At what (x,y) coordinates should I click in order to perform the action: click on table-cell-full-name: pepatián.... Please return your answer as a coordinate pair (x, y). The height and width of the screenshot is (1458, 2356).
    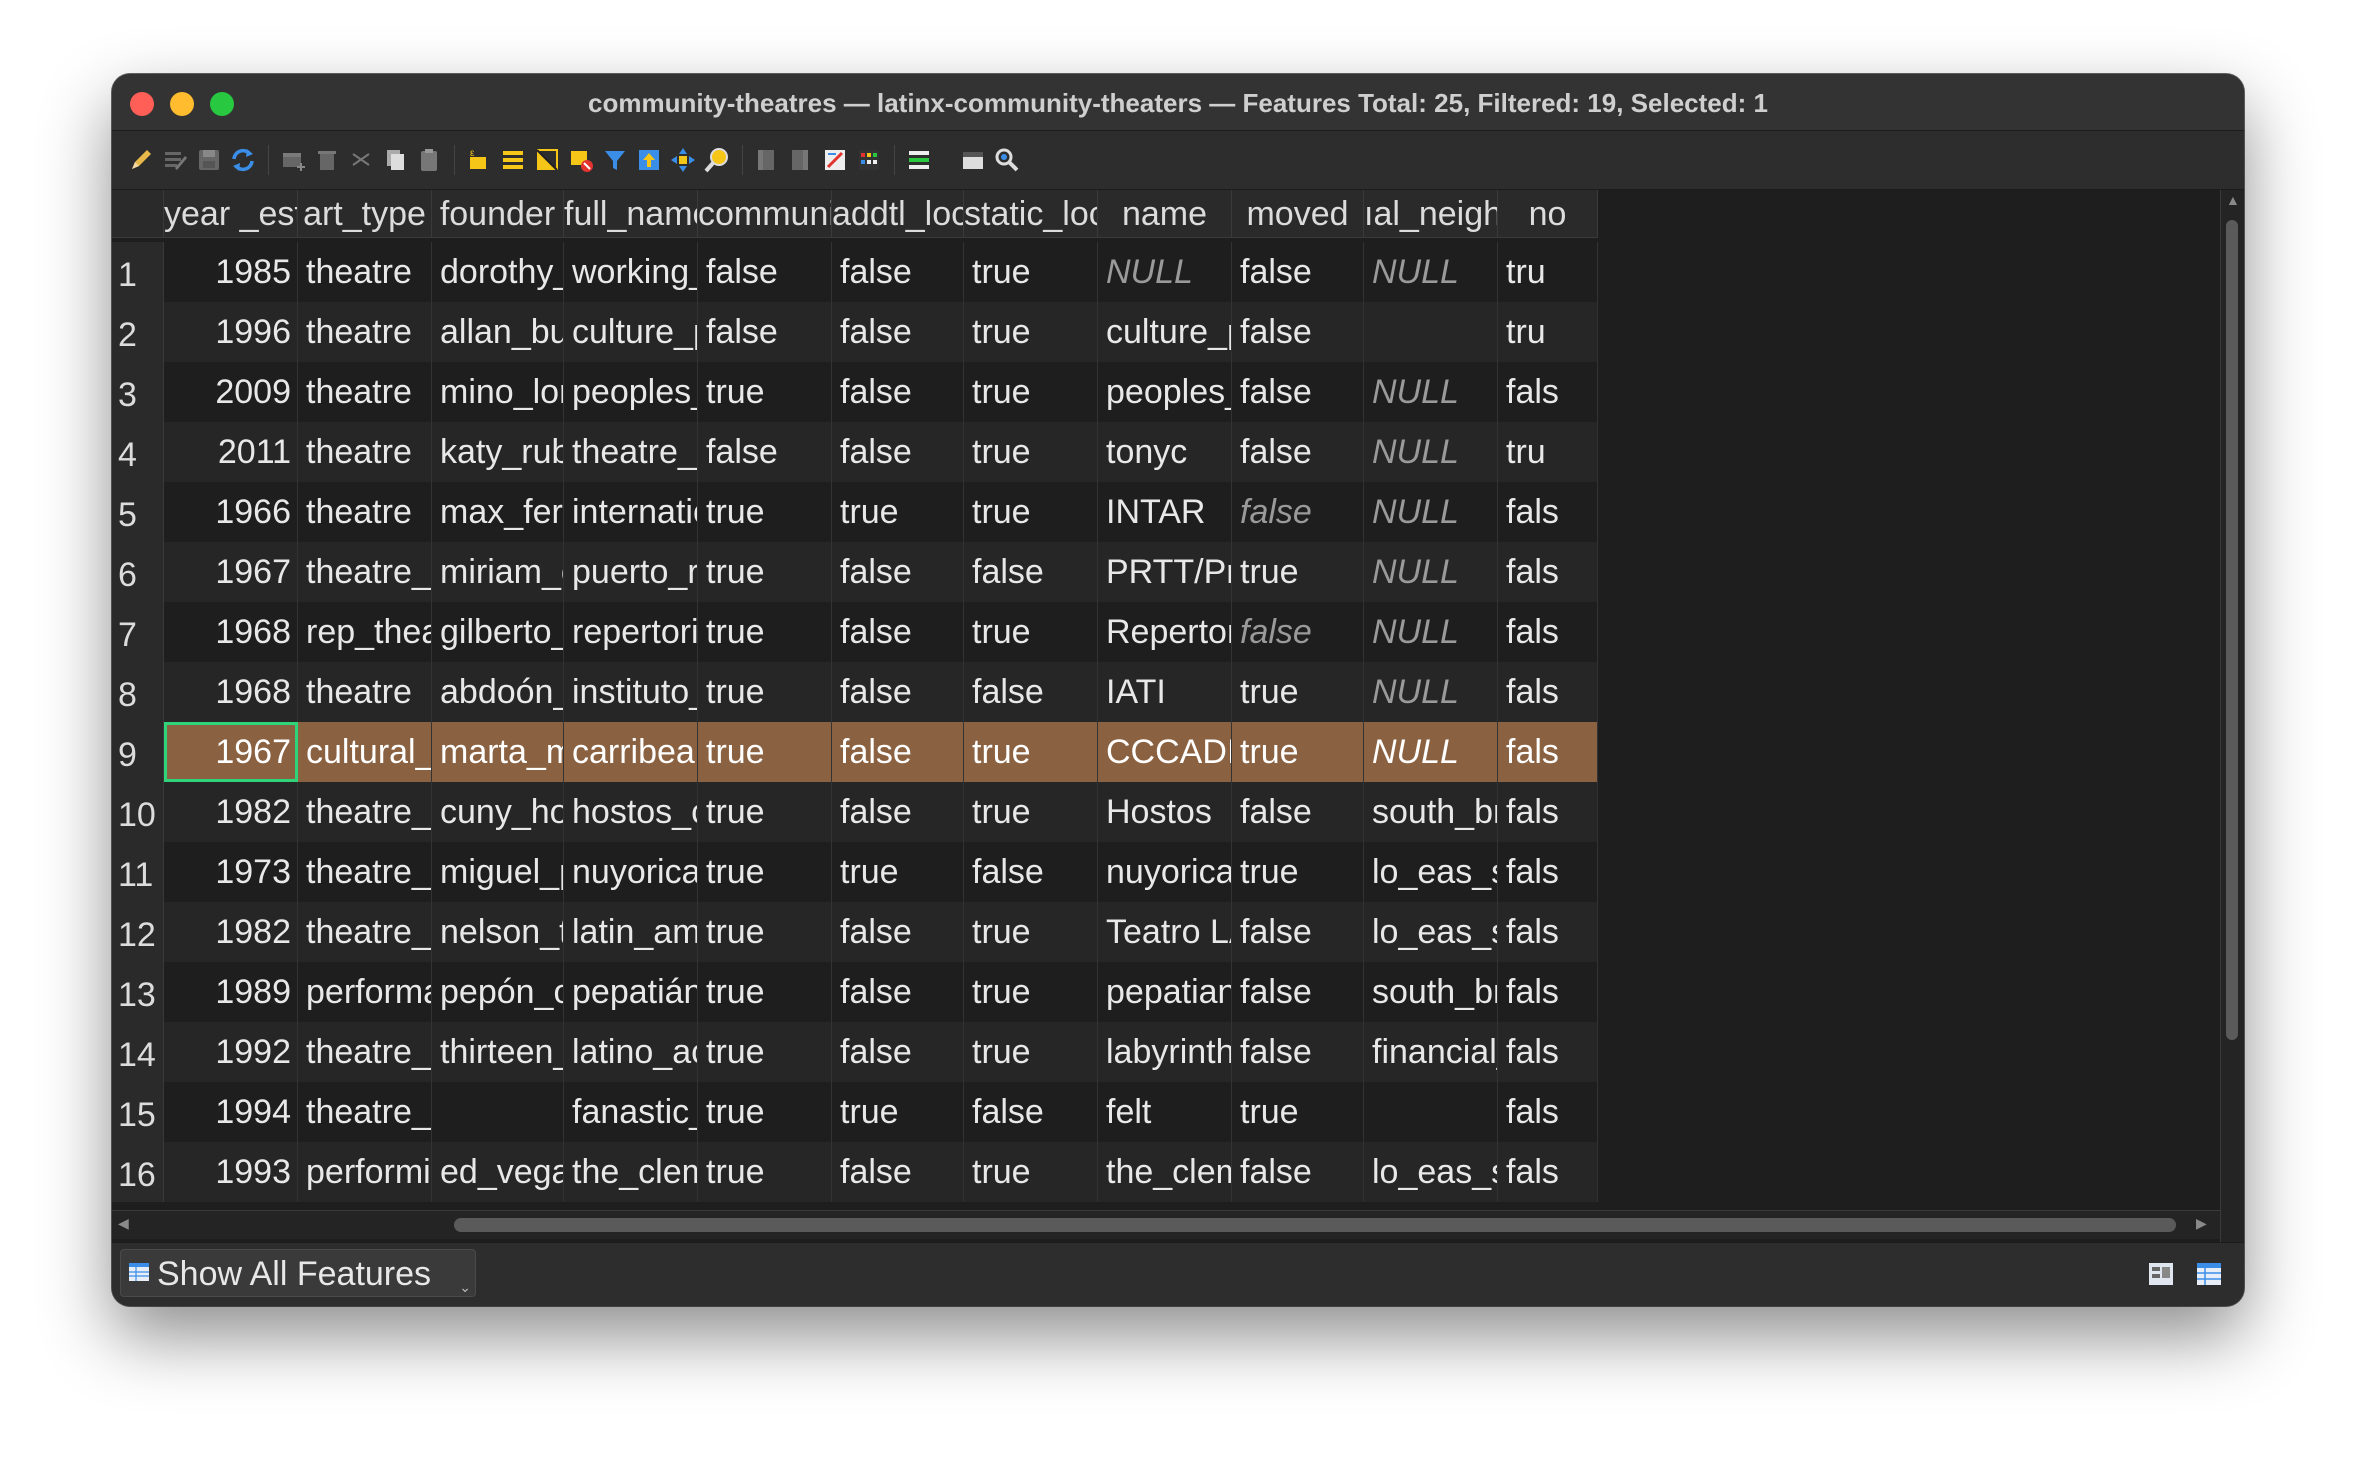
    Looking at the image, I should click on (631, 992).